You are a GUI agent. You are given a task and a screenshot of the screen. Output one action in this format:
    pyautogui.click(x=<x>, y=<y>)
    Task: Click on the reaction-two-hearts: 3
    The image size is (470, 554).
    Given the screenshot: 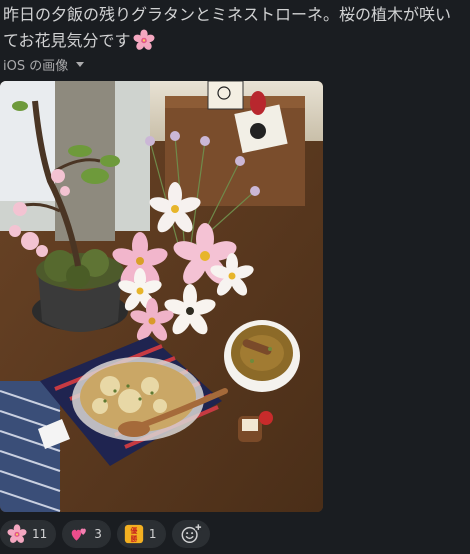 What is the action you would take?
    pyautogui.click(x=86, y=534)
    